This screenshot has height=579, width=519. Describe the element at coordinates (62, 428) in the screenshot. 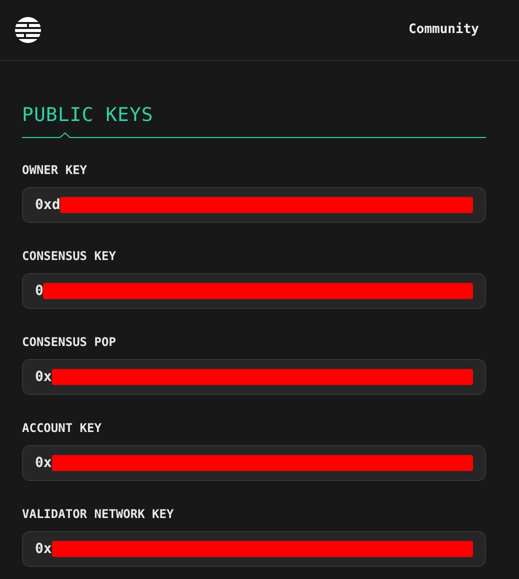

I see `field-label: ACCOUNT KEY` at that location.